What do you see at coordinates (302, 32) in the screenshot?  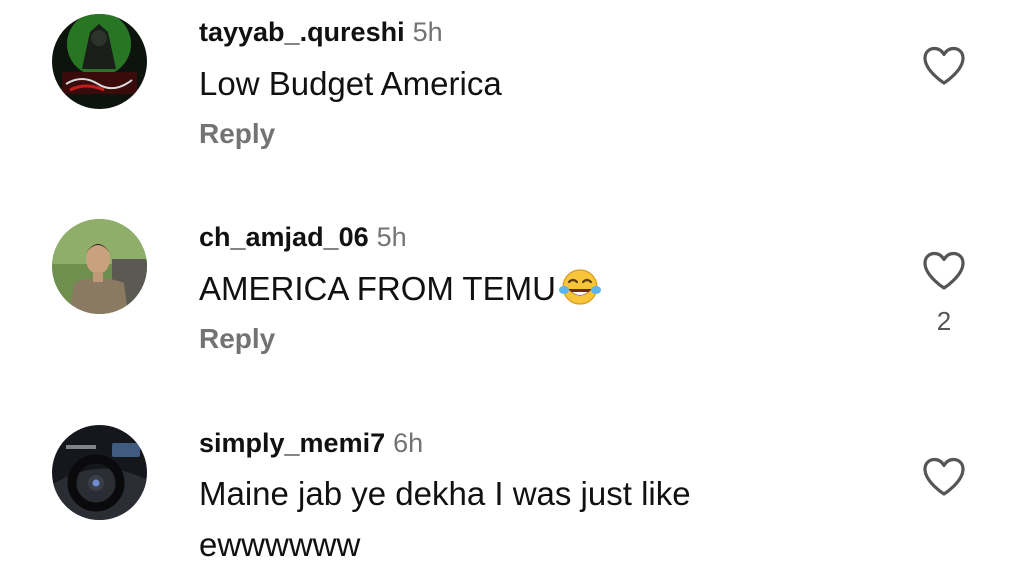 I see `username: tayyab_.qureshi` at bounding box center [302, 32].